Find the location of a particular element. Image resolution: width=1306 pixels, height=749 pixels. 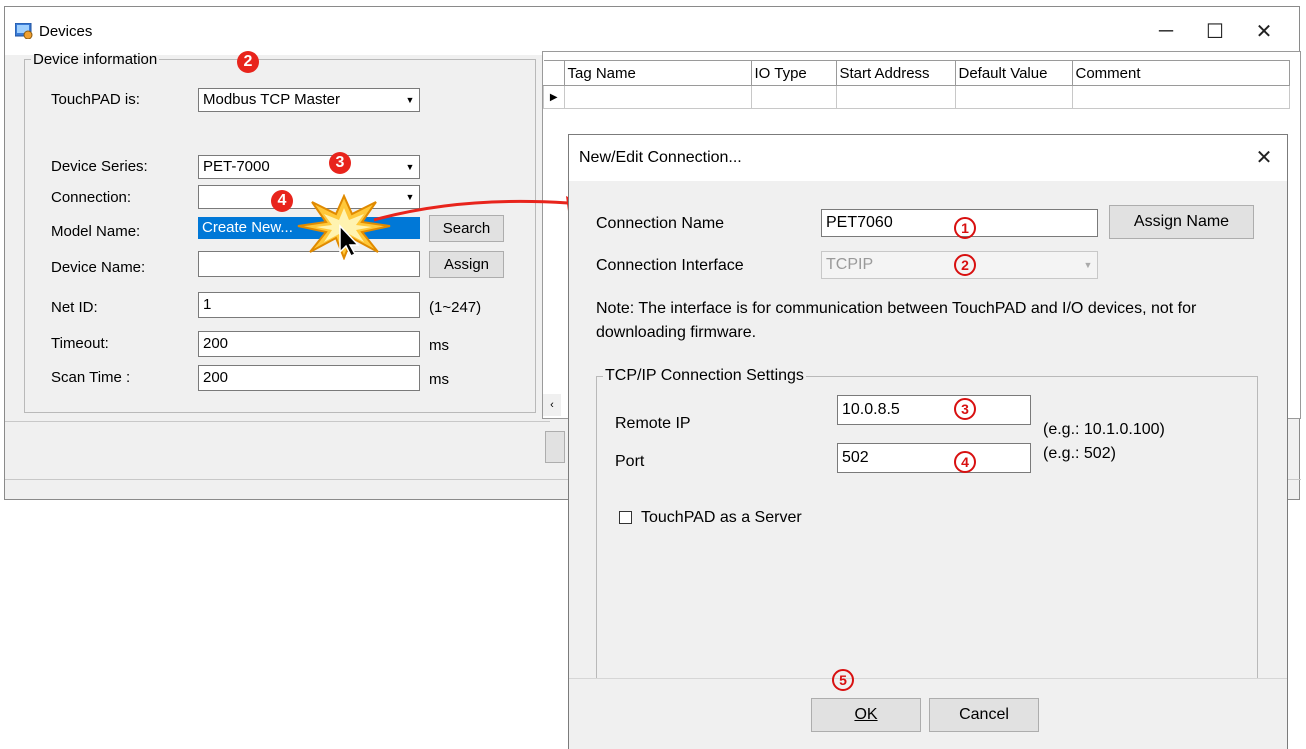

cancel-button: Cancel is located at coordinates (984, 715).